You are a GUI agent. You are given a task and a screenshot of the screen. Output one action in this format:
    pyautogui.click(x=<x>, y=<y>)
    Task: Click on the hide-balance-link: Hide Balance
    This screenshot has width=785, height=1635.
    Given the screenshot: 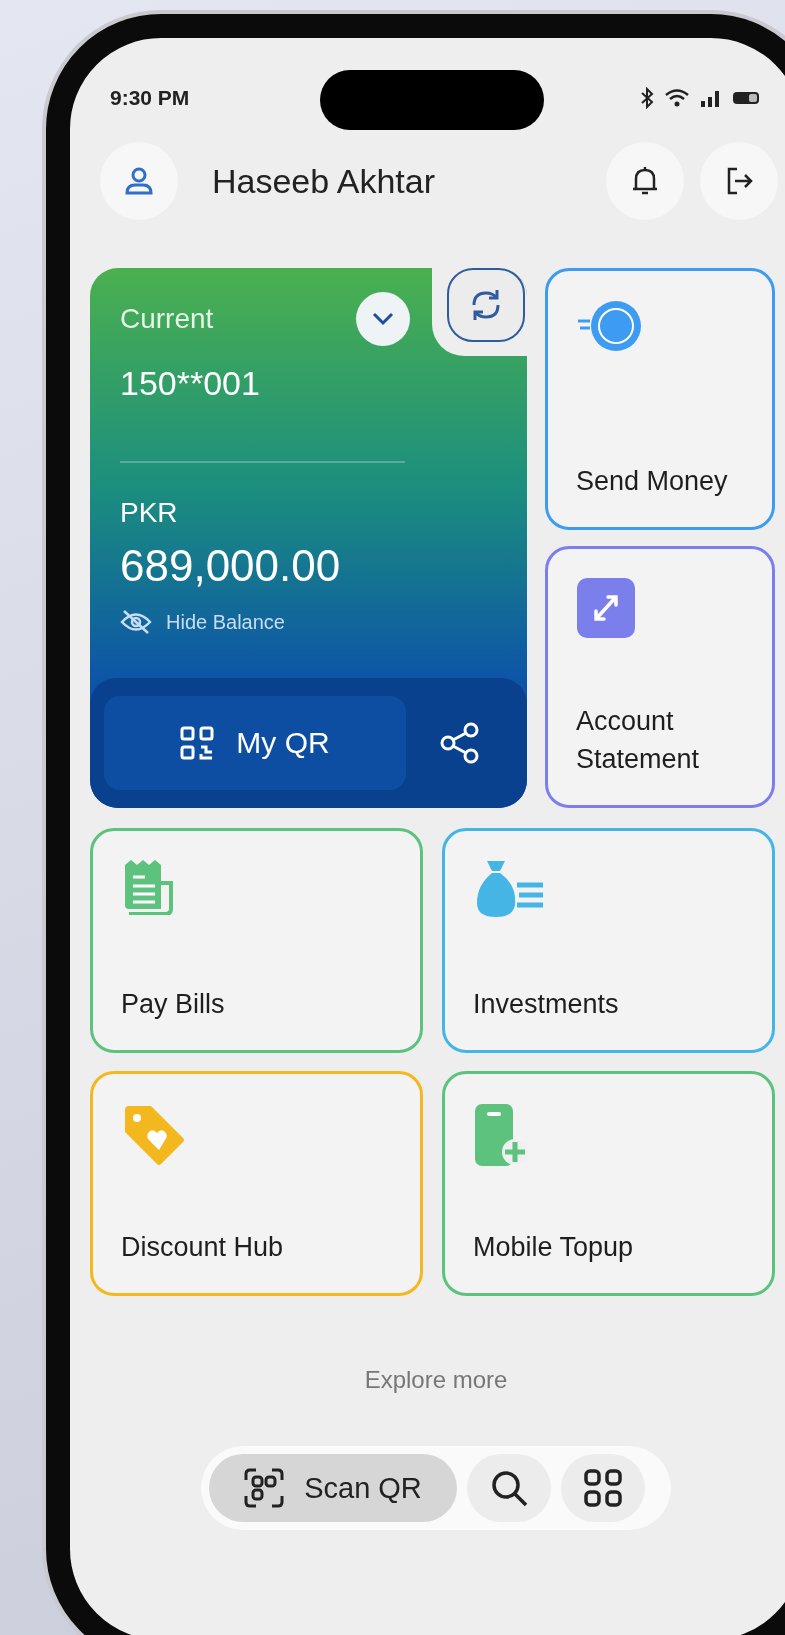 What is the action you would take?
    pyautogui.click(x=225, y=622)
    